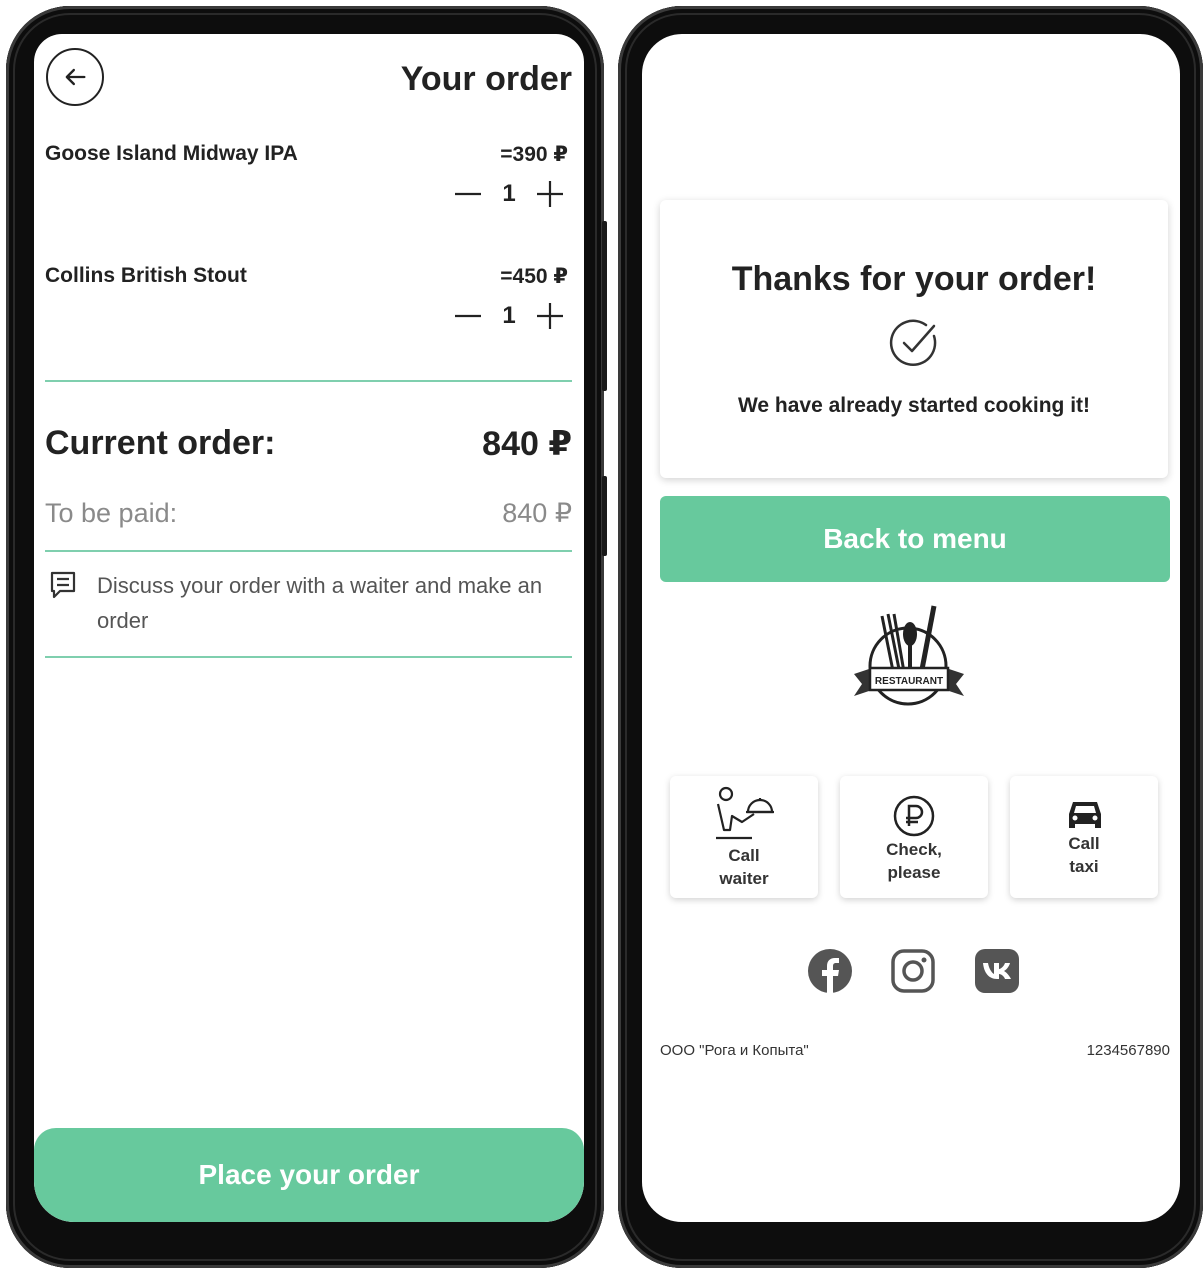  I want to click on call-taxi-button: Call taxi, so click(1084, 837).